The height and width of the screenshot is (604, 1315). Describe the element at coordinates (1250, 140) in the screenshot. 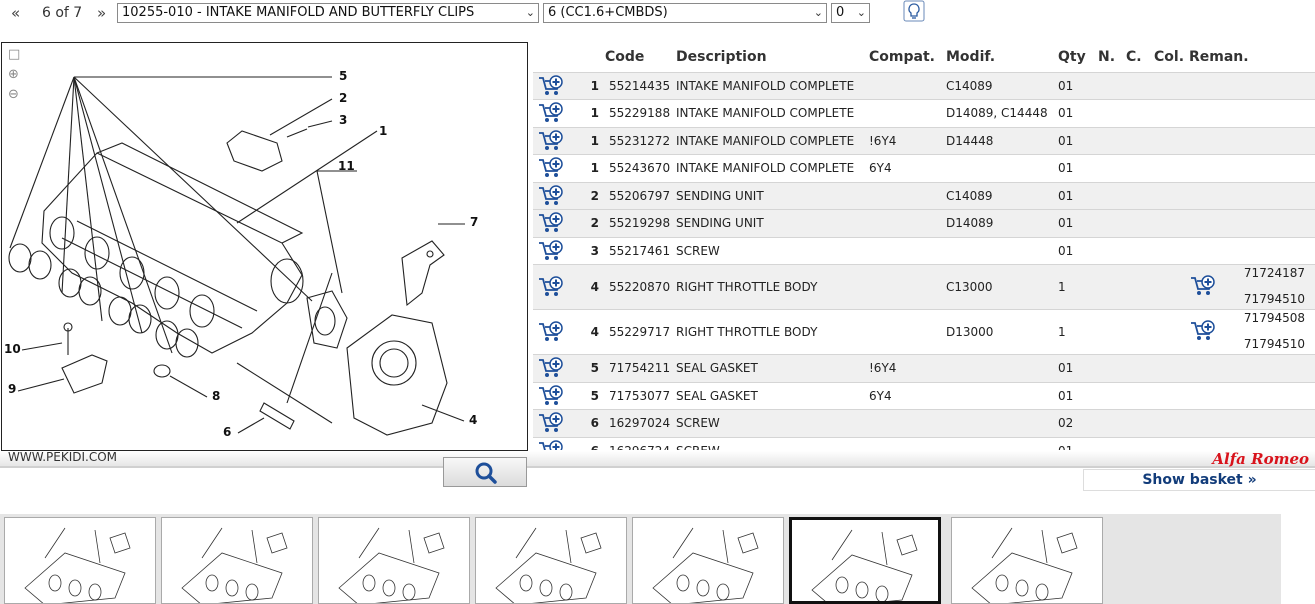

I see `part-reman` at that location.